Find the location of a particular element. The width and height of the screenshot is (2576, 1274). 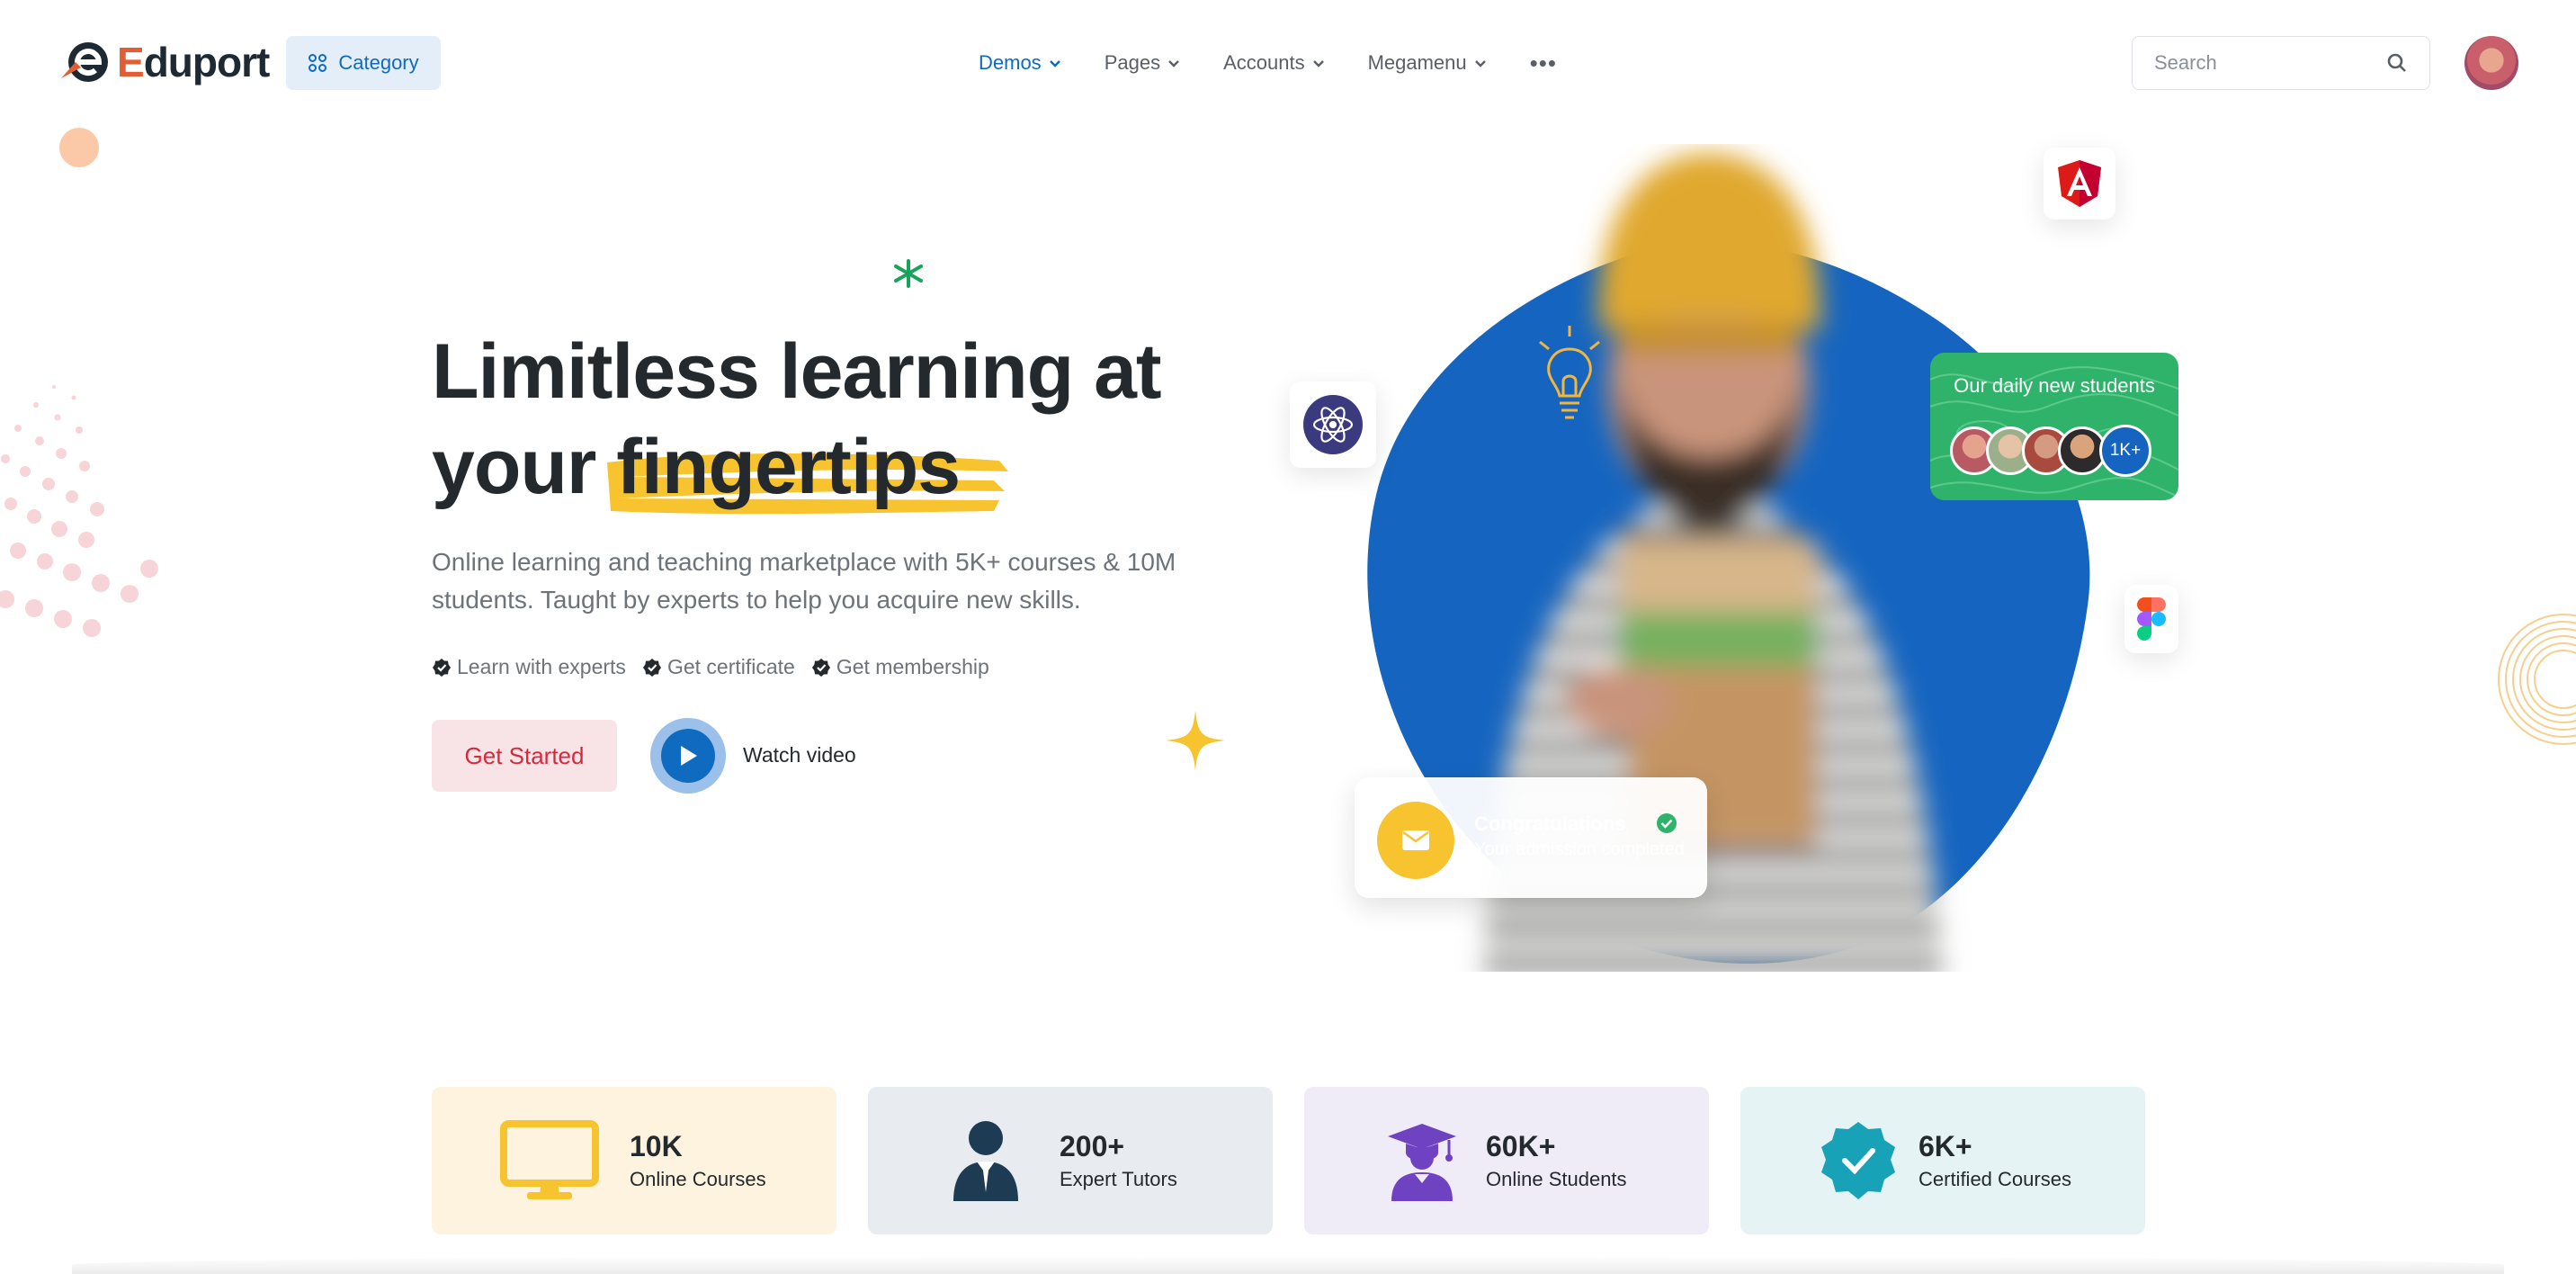

react-atom-badge is located at coordinates (1333, 424).